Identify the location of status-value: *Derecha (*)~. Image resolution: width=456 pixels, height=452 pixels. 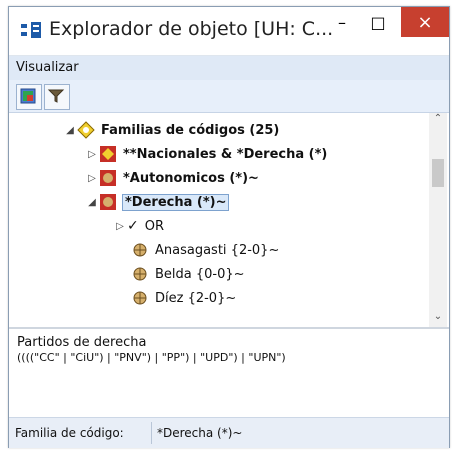
(200, 433).